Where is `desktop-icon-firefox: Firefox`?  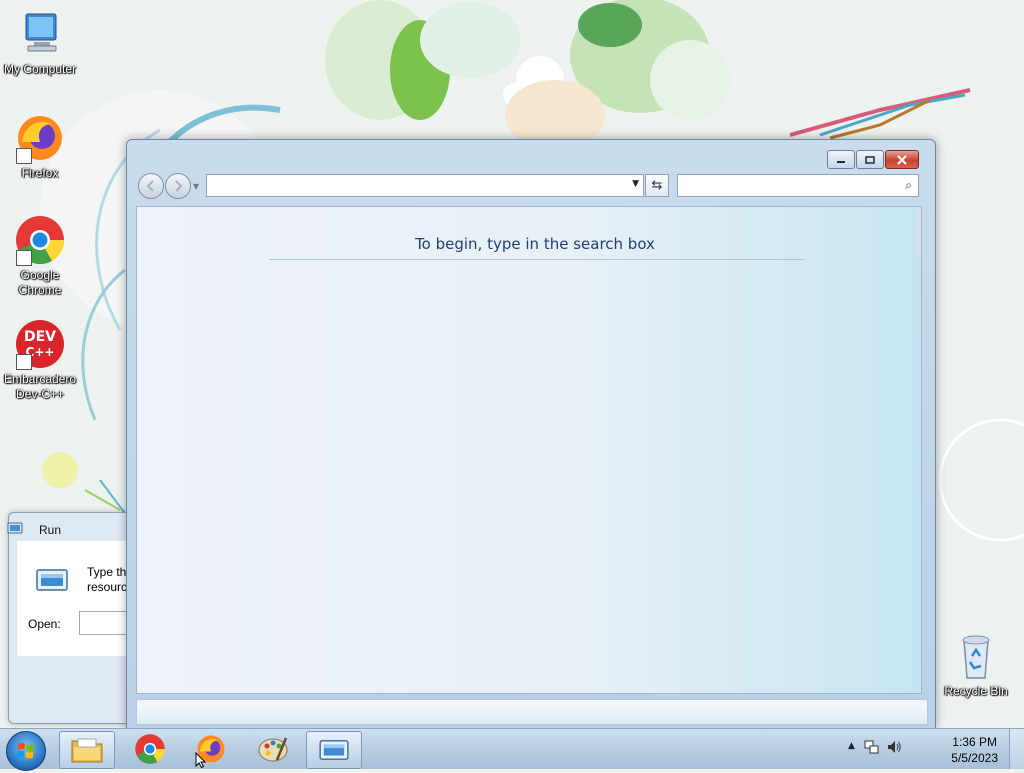 desktop-icon-firefox: Firefox is located at coordinates (40, 146).